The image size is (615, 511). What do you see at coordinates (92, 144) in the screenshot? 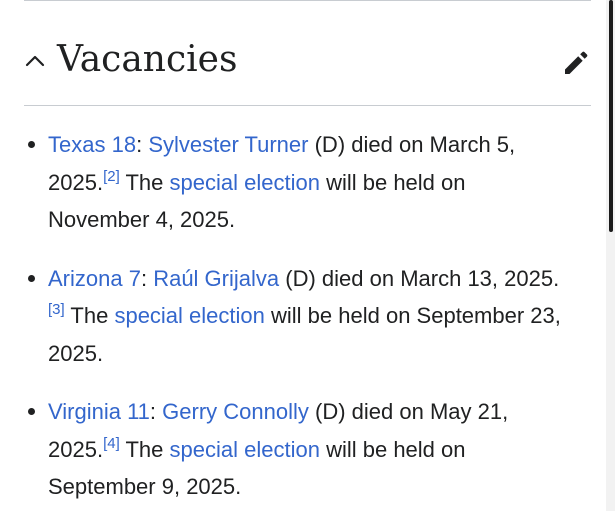
I see `district-link: Texas 18` at bounding box center [92, 144].